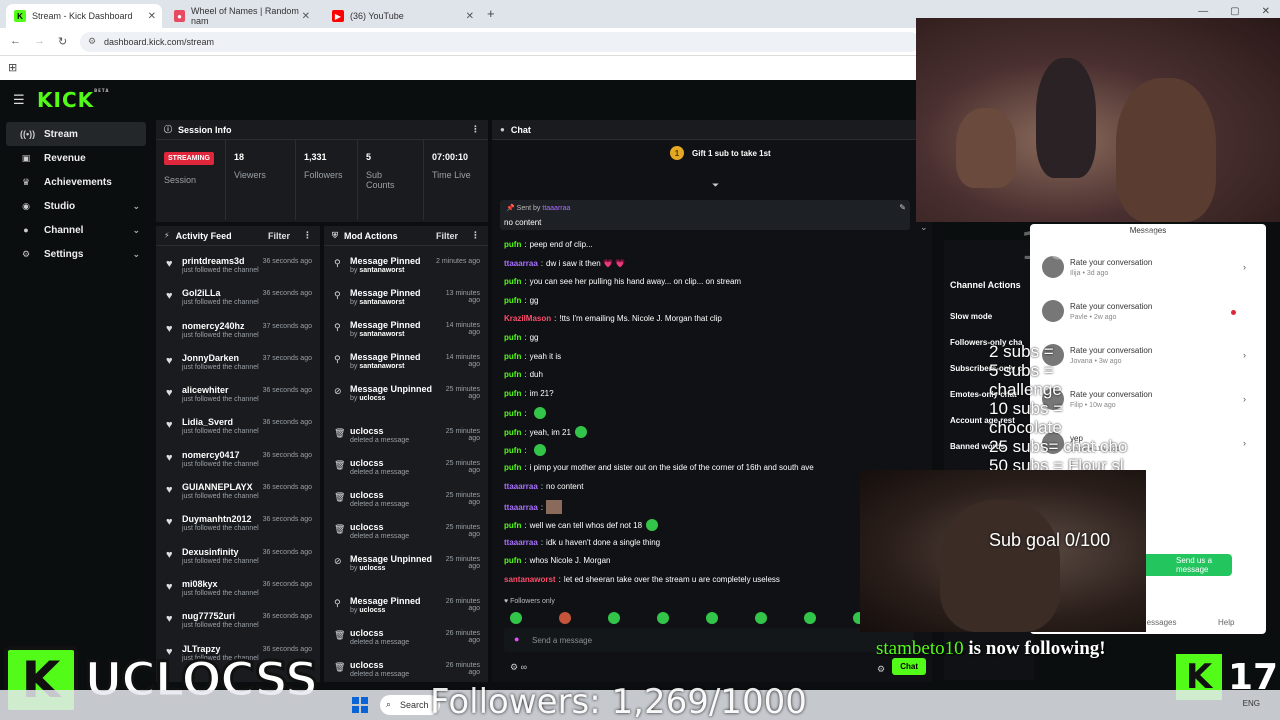 Image resolution: width=1280 pixels, height=720 pixels. Describe the element at coordinates (39, 41) in the screenshot. I see `forward-icon: →` at that location.